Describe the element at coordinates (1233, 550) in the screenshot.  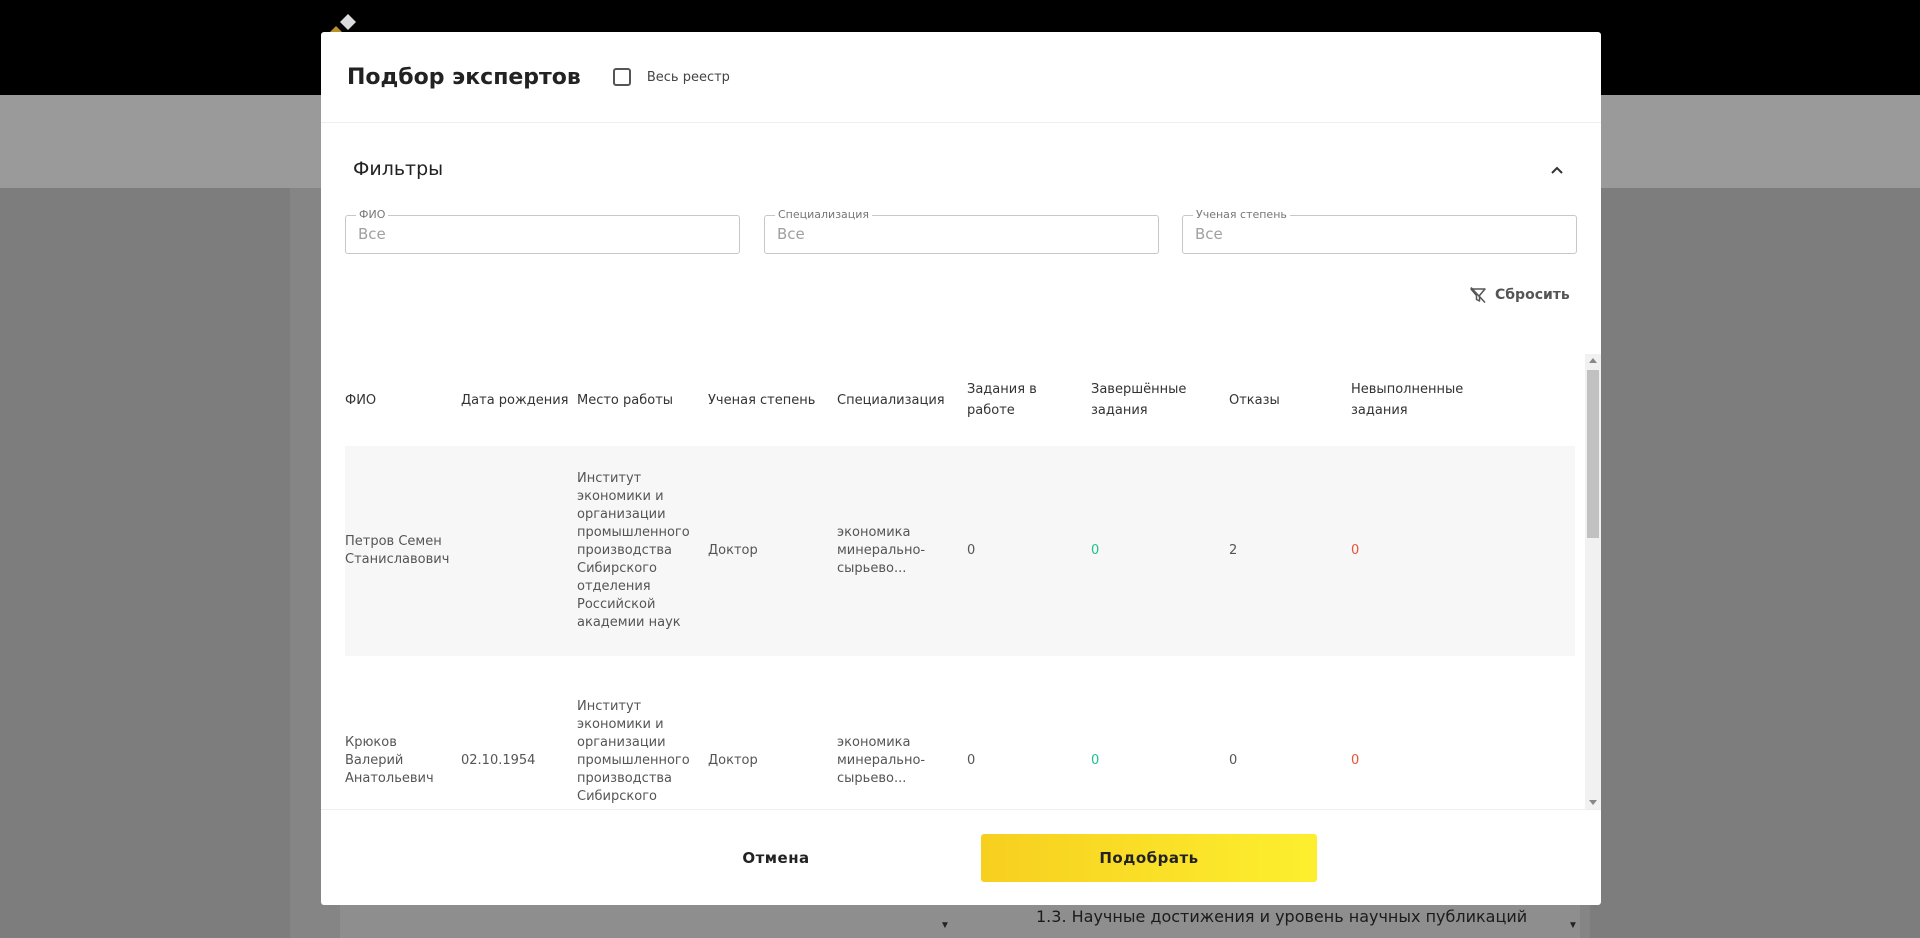
I see `cell-refusals: 2` at that location.